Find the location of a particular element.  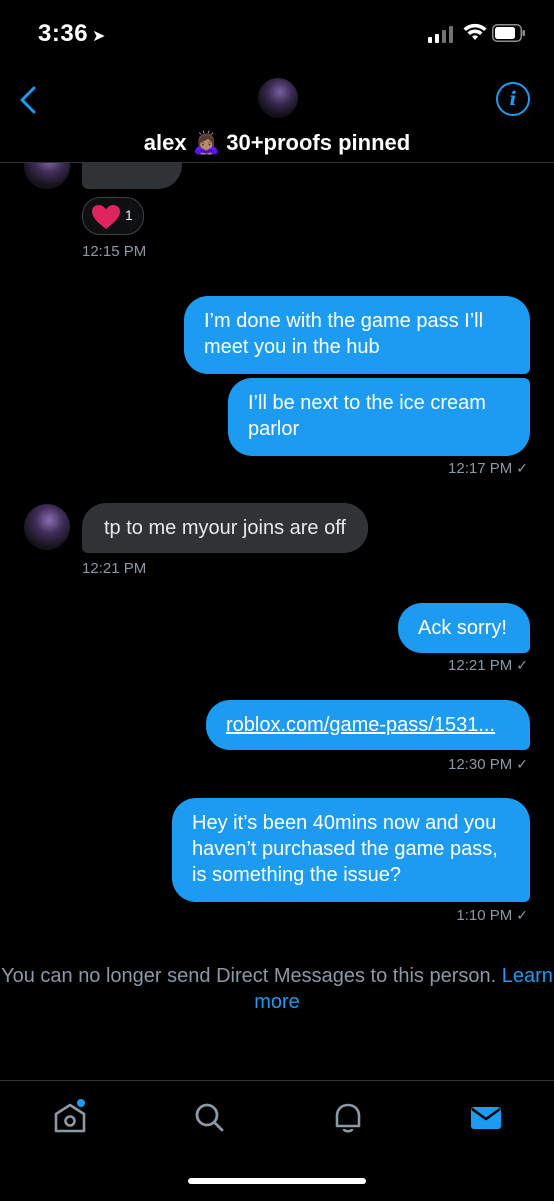

timestamp: 12:30 PM ✓ is located at coordinates (488, 764).